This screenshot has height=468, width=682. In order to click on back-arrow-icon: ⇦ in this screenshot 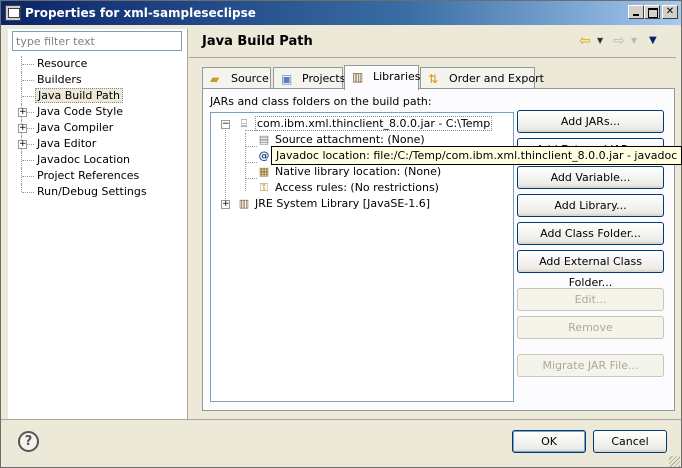, I will do `click(587, 41)`.